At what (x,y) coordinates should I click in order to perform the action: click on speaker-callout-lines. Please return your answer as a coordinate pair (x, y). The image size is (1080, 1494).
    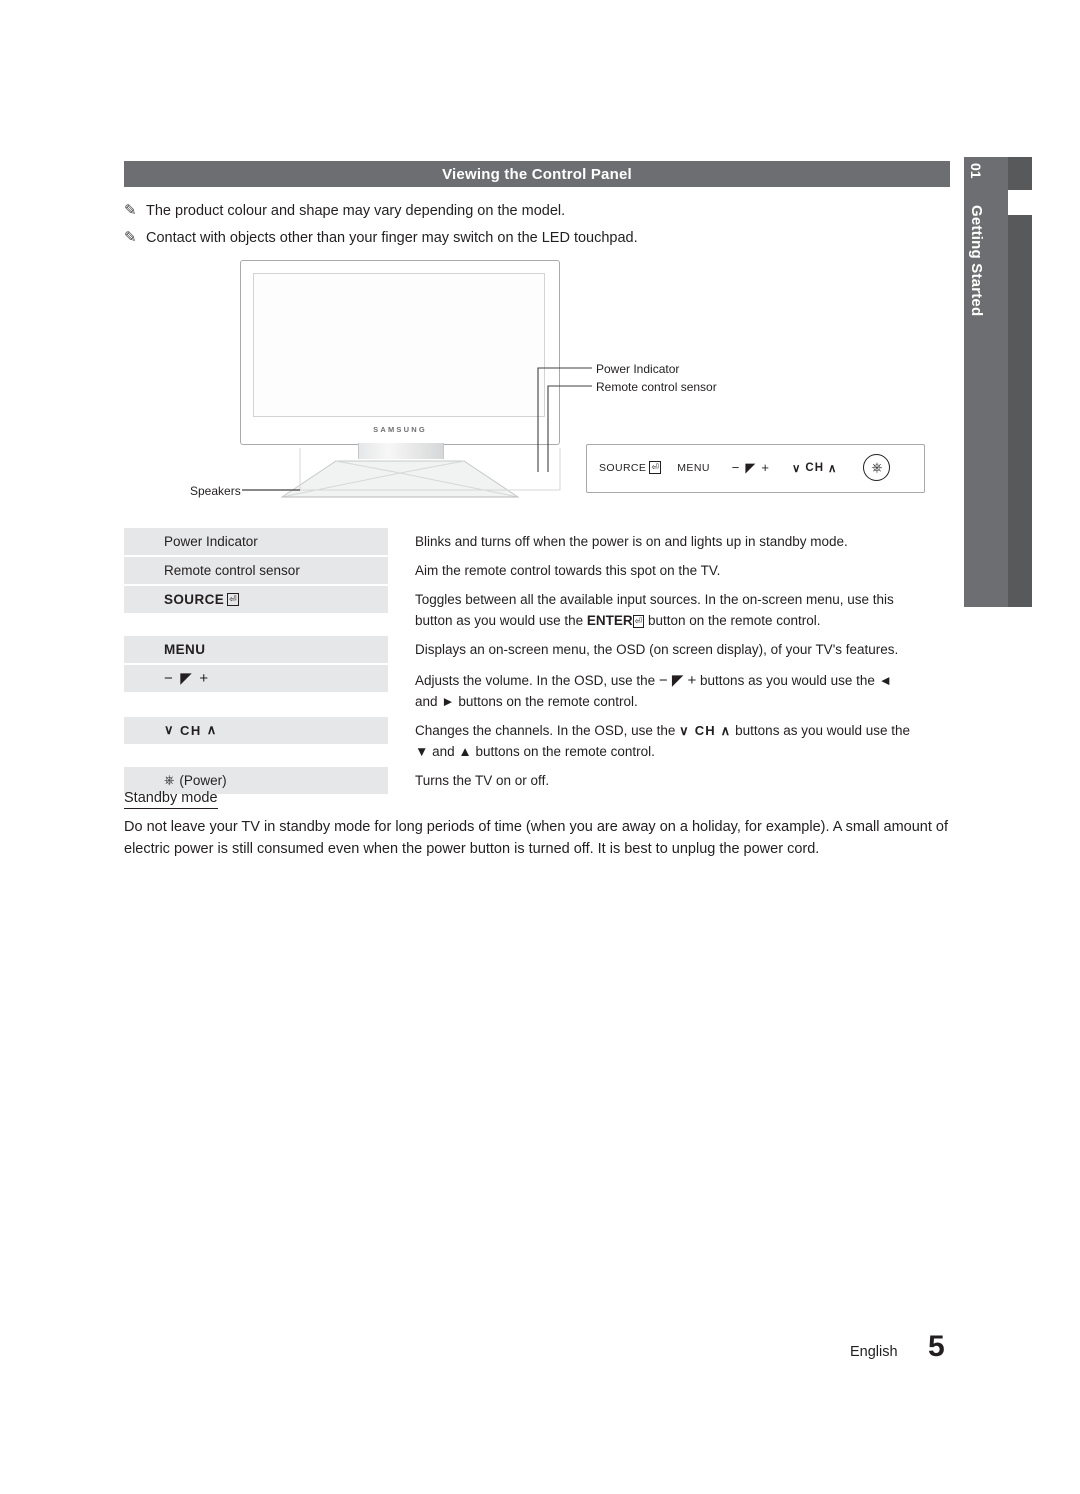
    Looking at the image, I should click on (401, 469).